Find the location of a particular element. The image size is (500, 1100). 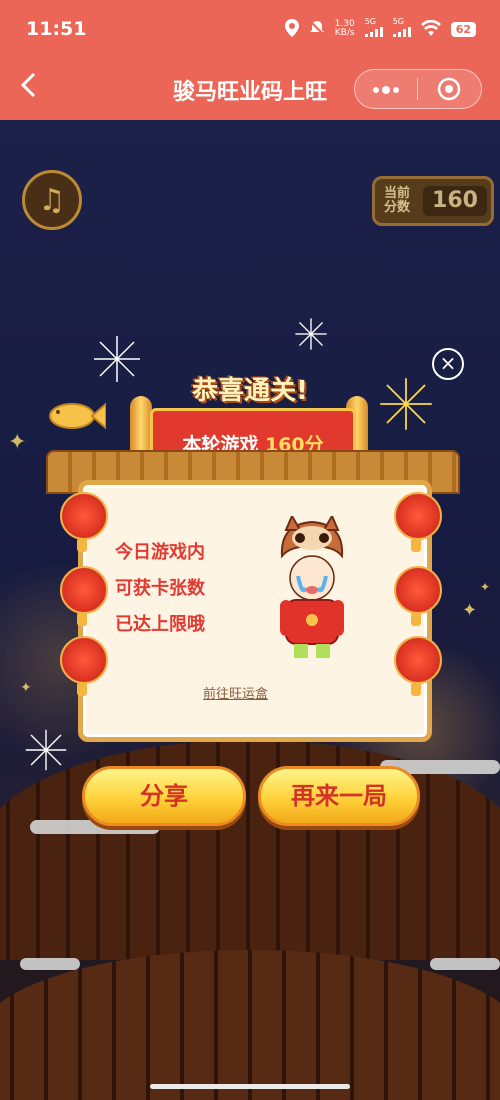

location-icon is located at coordinates (291, 29).